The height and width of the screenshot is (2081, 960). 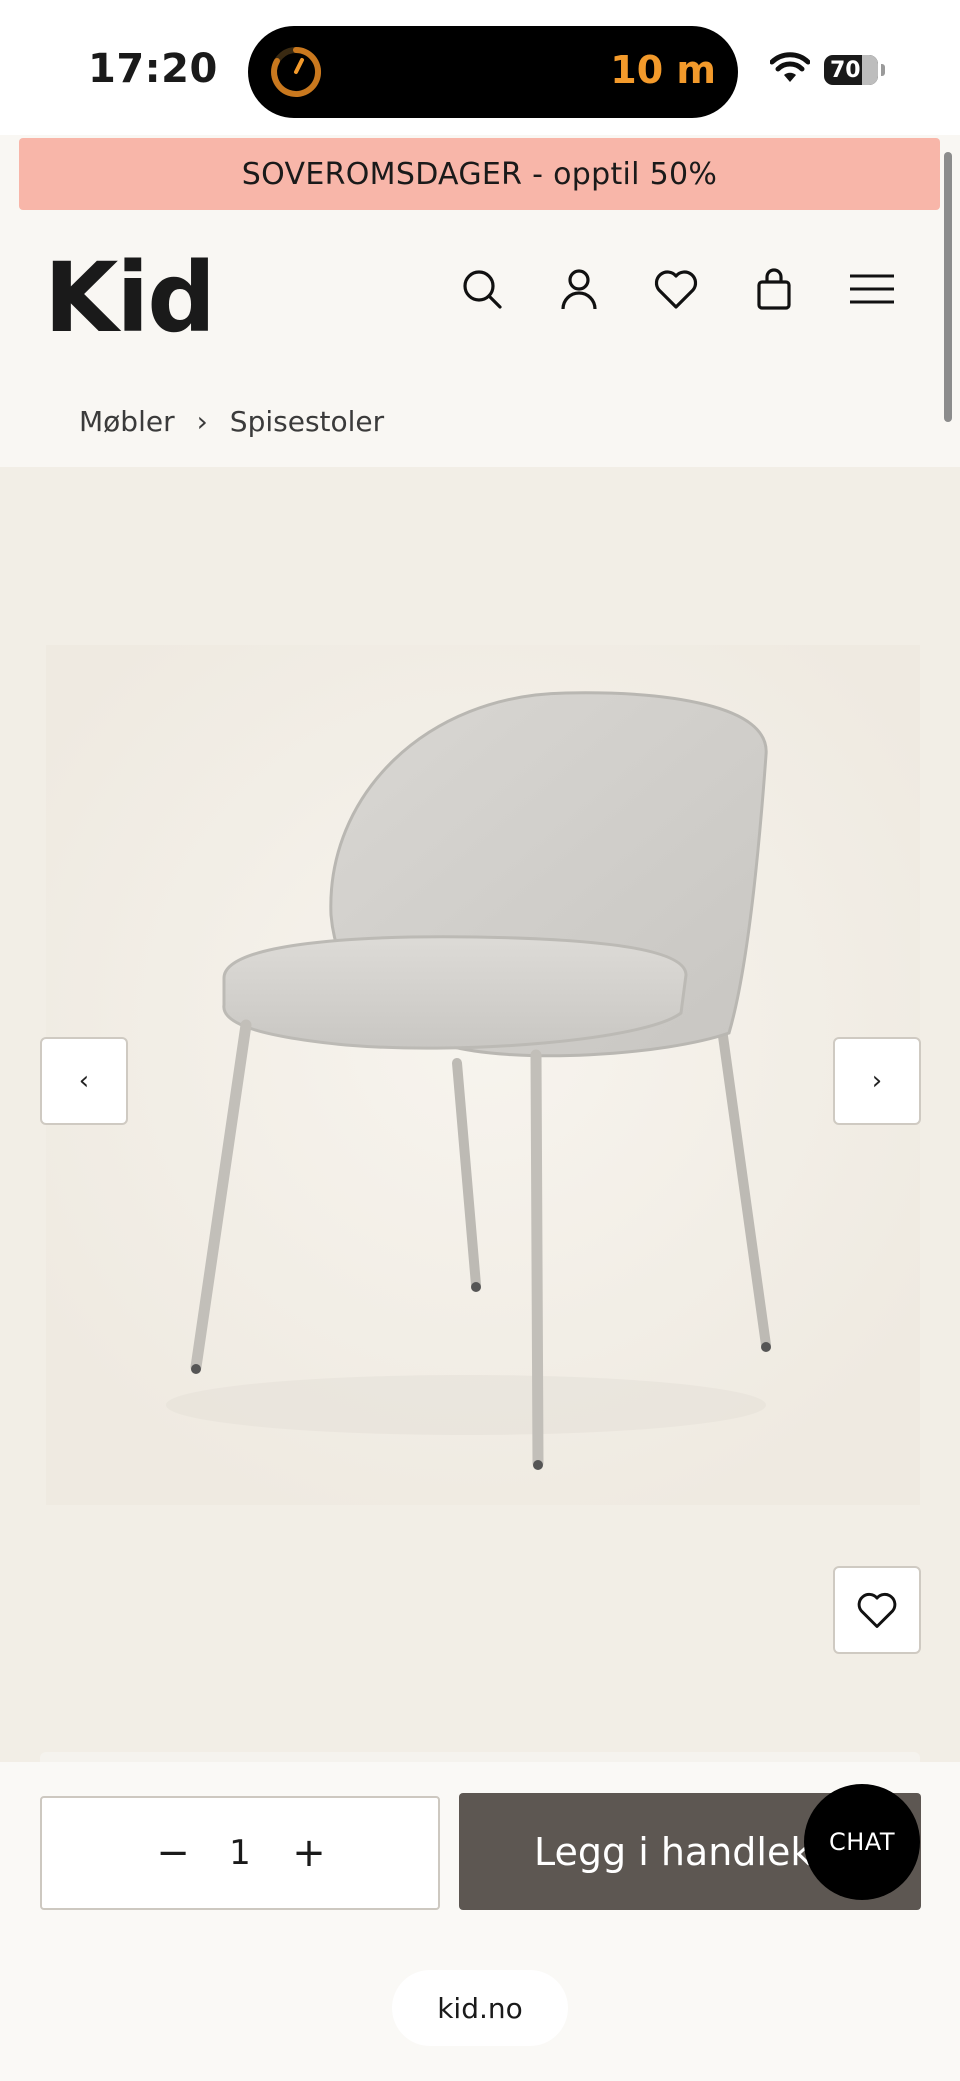 What do you see at coordinates (862, 1842) in the screenshot?
I see `chat-button: CHAT` at bounding box center [862, 1842].